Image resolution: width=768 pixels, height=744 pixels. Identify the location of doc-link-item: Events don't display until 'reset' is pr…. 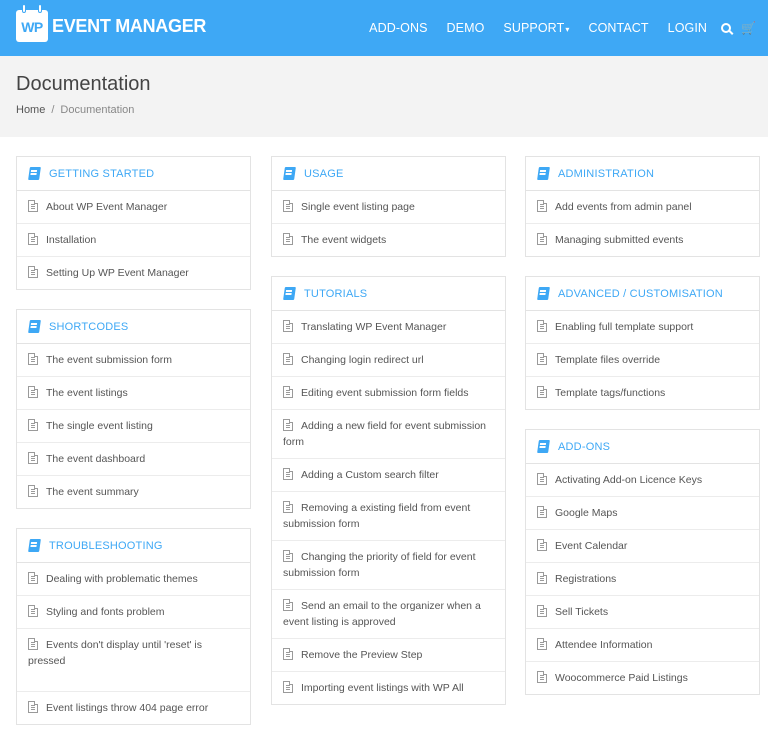
(133, 659).